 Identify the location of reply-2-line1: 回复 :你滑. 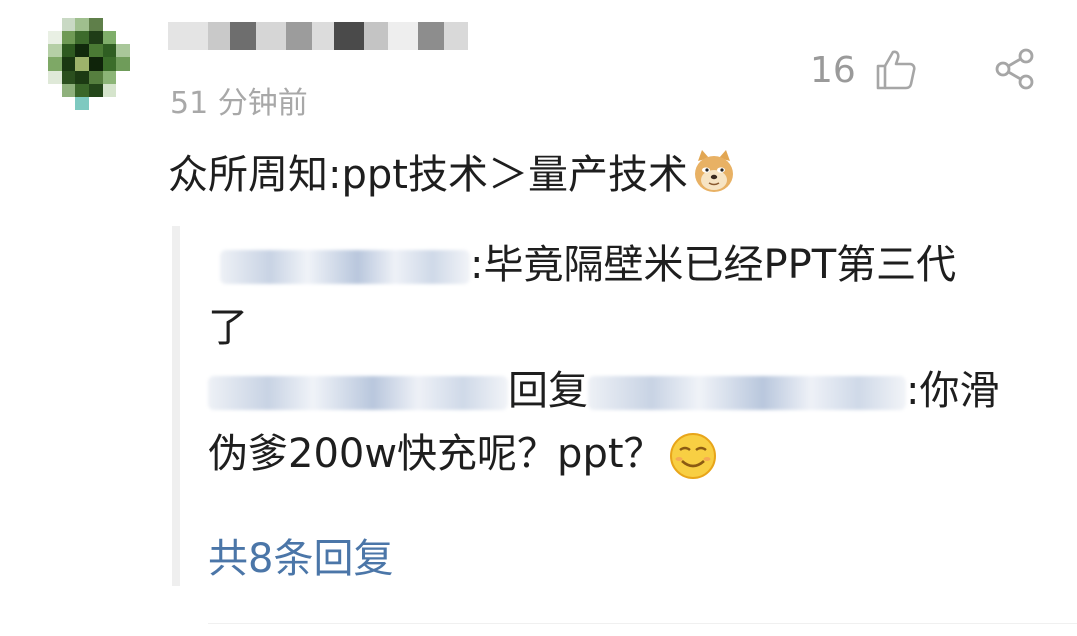
(628, 391).